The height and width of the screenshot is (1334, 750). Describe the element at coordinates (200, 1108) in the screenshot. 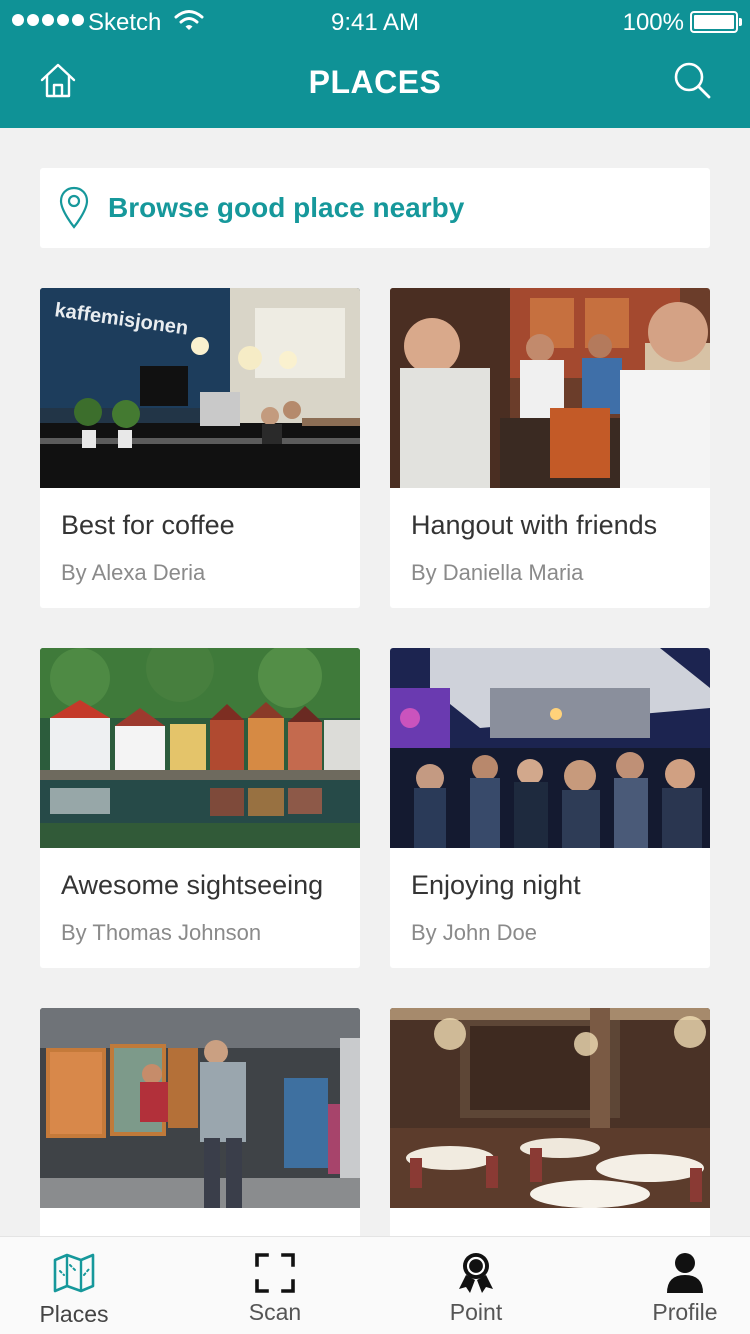

I see `museum-gallery-photo` at that location.